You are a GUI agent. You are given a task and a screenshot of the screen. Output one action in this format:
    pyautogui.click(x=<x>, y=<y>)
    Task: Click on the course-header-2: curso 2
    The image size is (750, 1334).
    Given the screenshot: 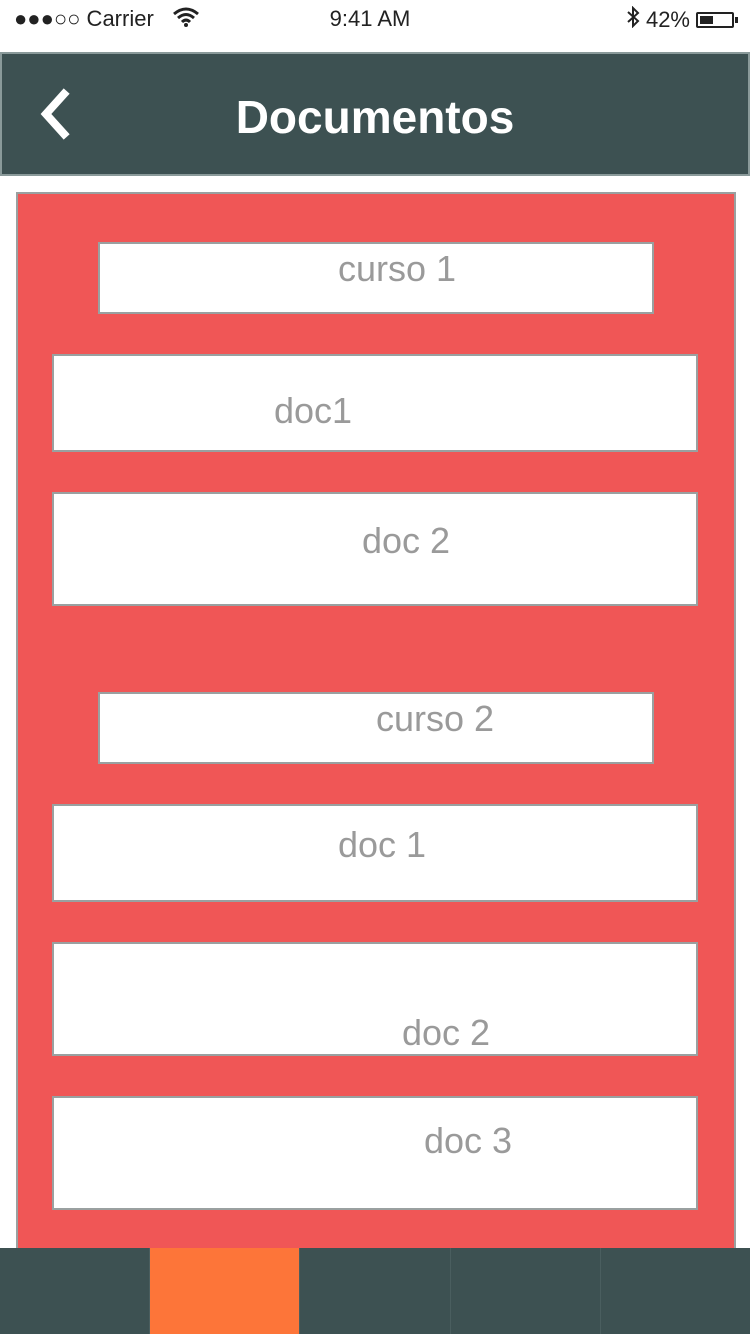 What is the action you would take?
    pyautogui.click(x=376, y=728)
    